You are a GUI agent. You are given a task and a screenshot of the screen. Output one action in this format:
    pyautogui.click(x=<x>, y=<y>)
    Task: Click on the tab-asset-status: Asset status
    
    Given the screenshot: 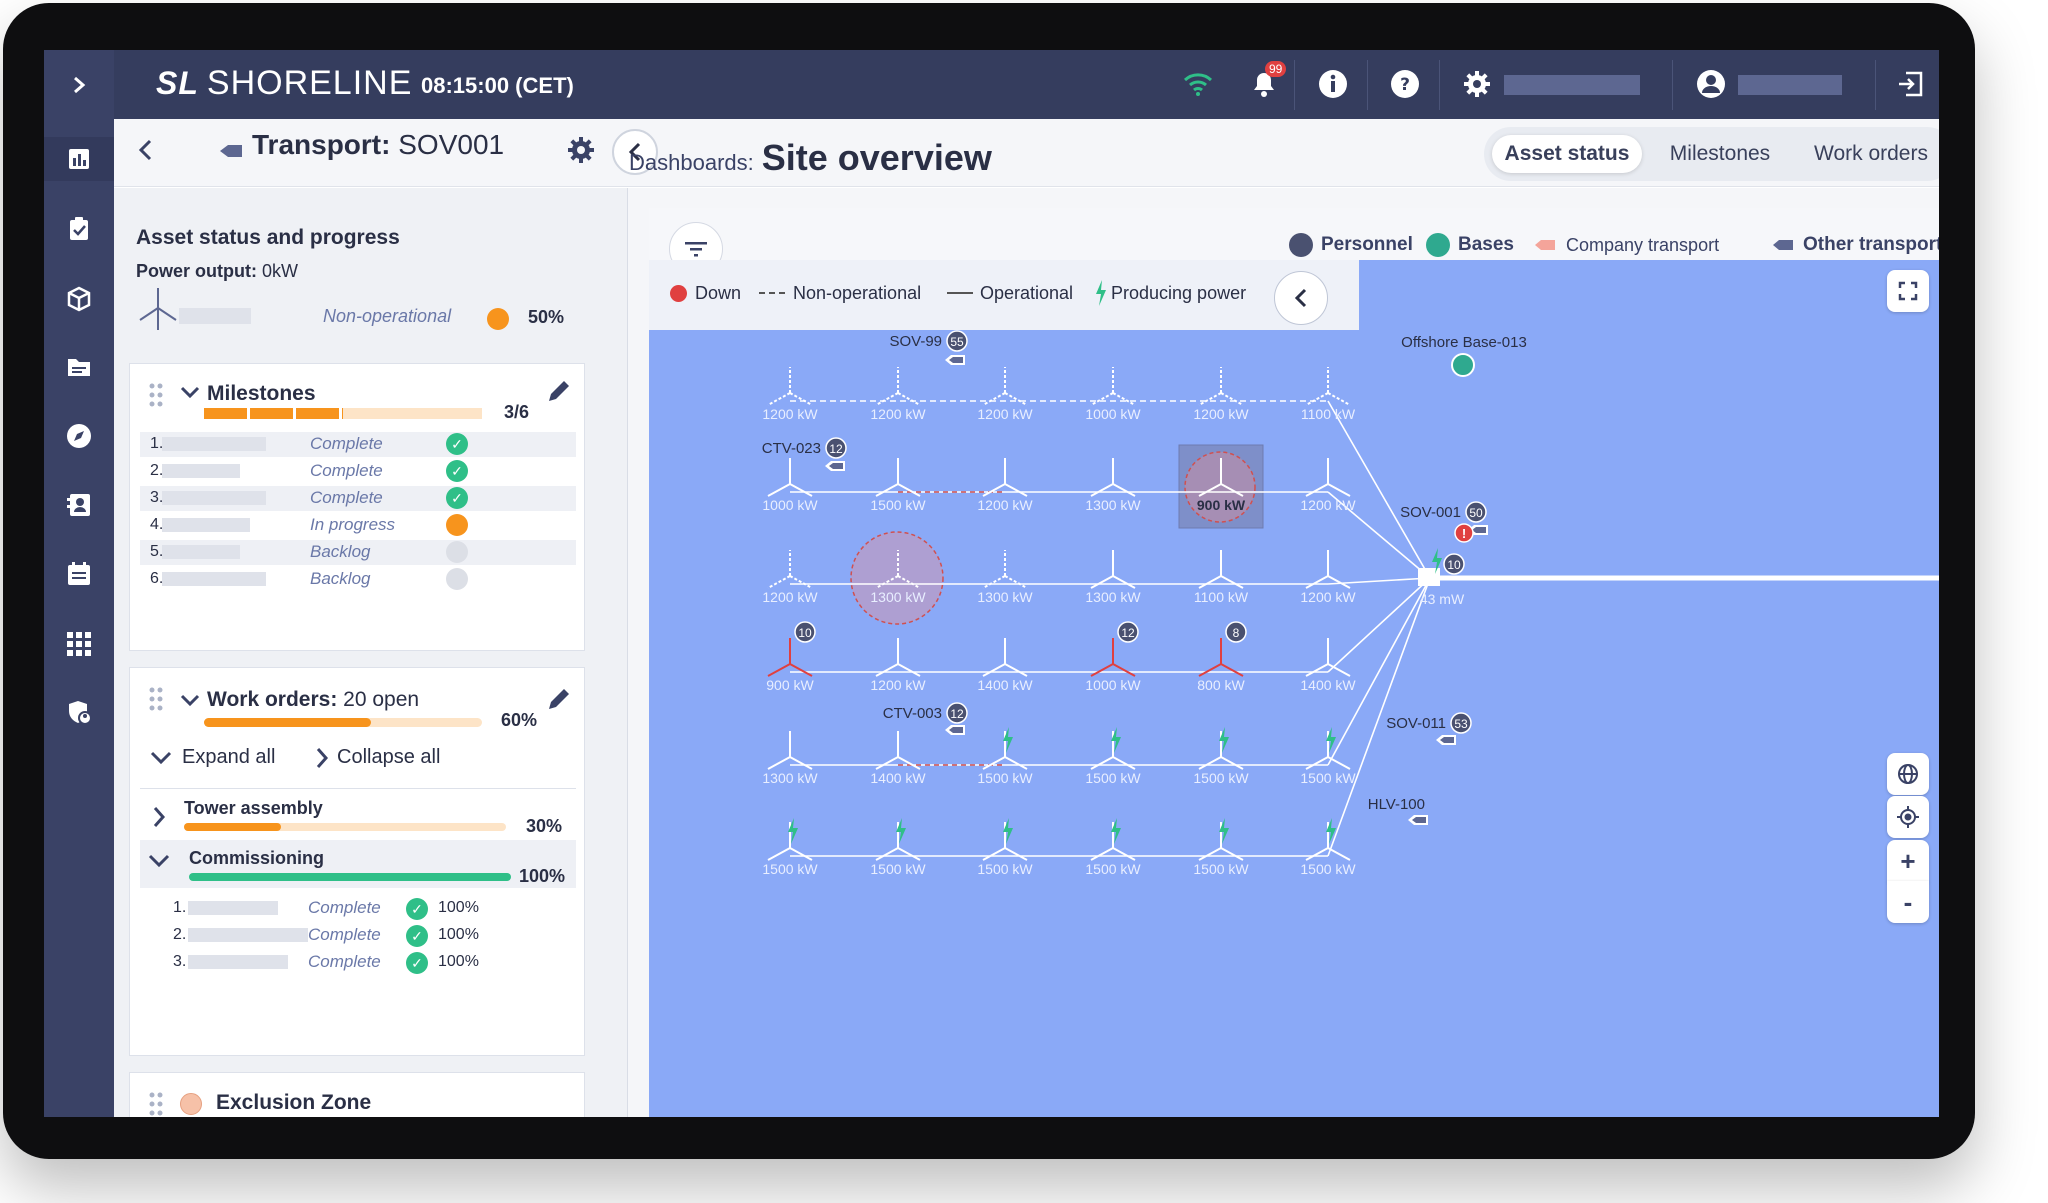 What is the action you would take?
    pyautogui.click(x=1567, y=154)
    